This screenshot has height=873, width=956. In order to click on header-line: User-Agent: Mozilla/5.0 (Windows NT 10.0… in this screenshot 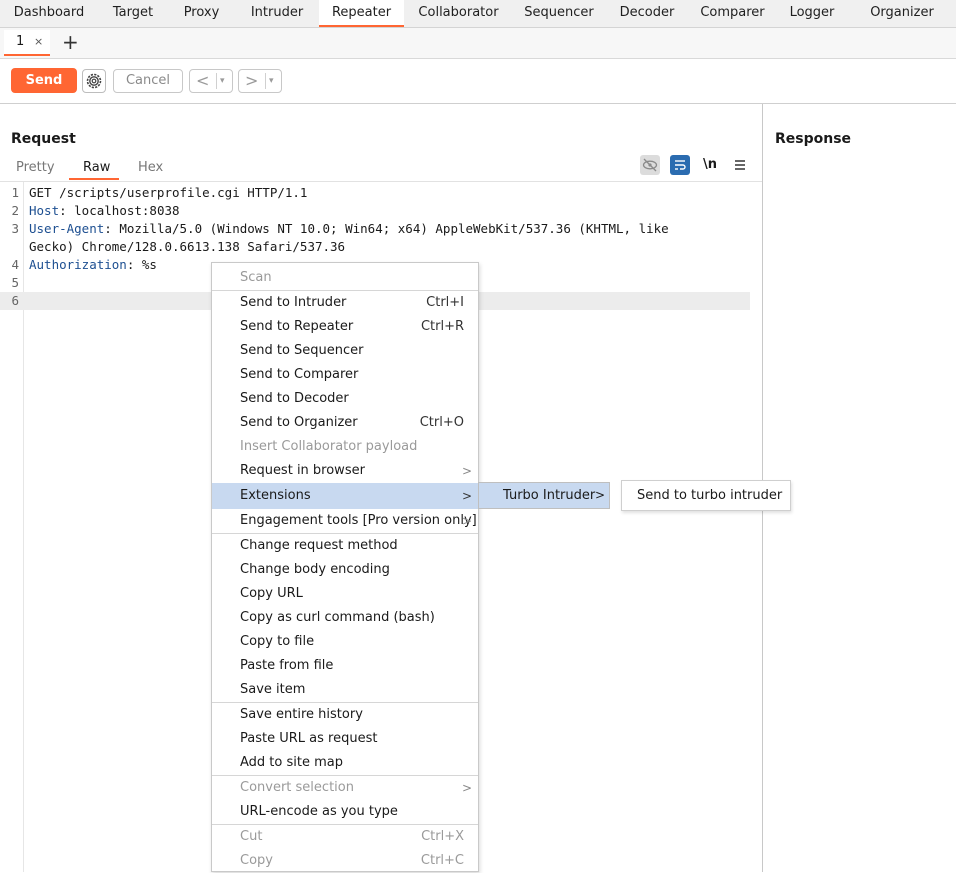, I will do `click(349, 229)`.